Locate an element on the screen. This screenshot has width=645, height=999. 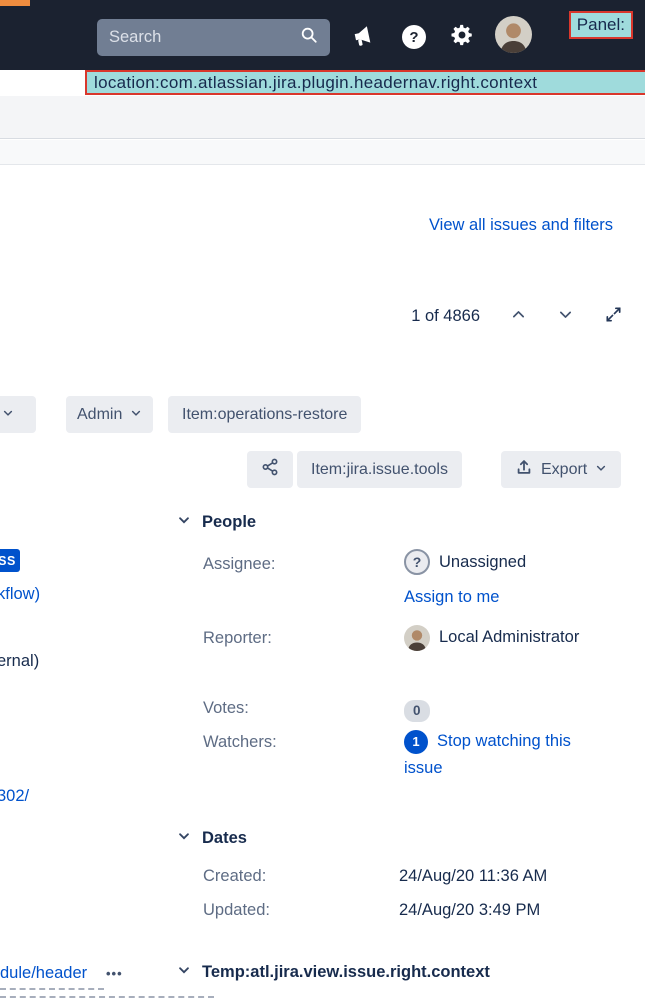
panel-annotation-label: Panel: is located at coordinates (600, 24).